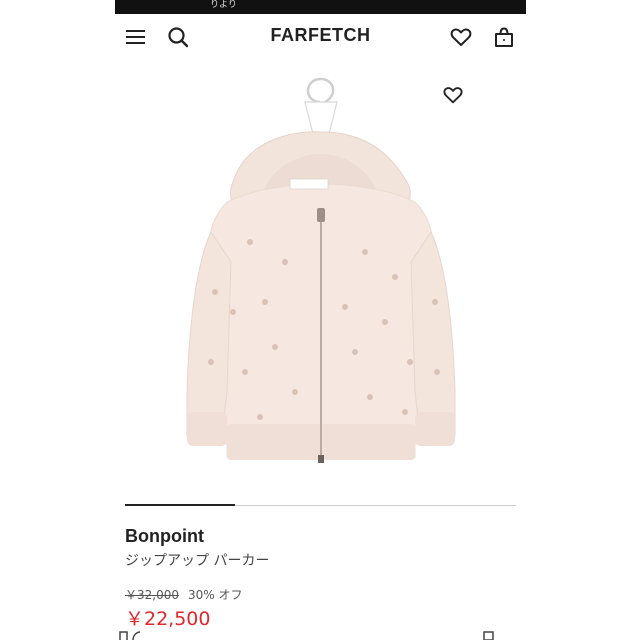 The height and width of the screenshot is (640, 640). I want to click on product-name: ジップアップ パーカー, so click(197, 561).